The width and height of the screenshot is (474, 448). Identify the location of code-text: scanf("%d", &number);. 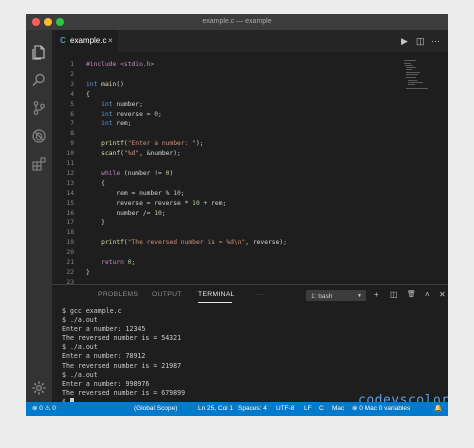
(141, 154).